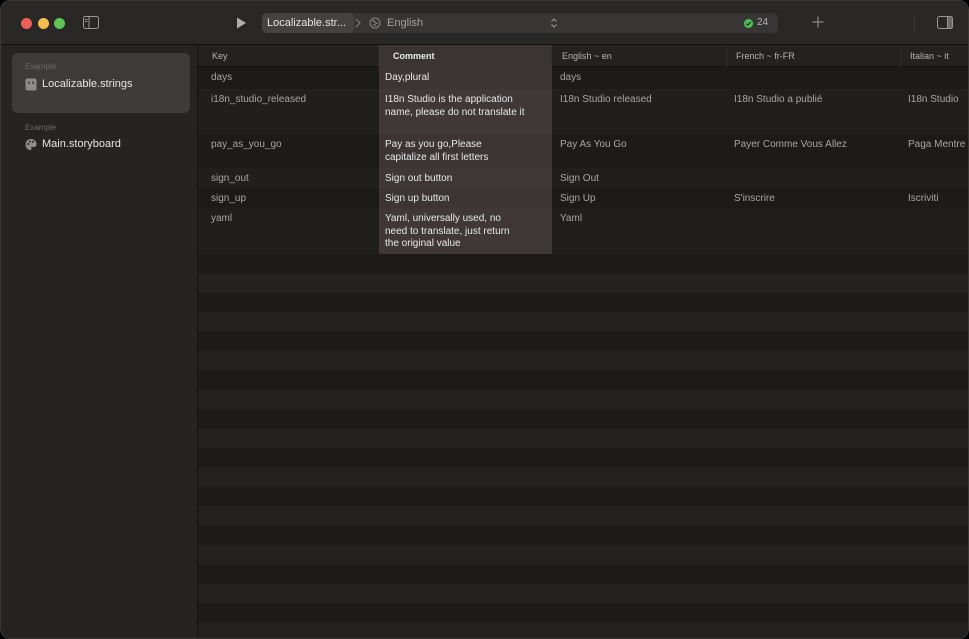 The width and height of the screenshot is (969, 639). What do you see at coordinates (938, 199) in the screenshot?
I see `cell-italian: Iscriviti` at bounding box center [938, 199].